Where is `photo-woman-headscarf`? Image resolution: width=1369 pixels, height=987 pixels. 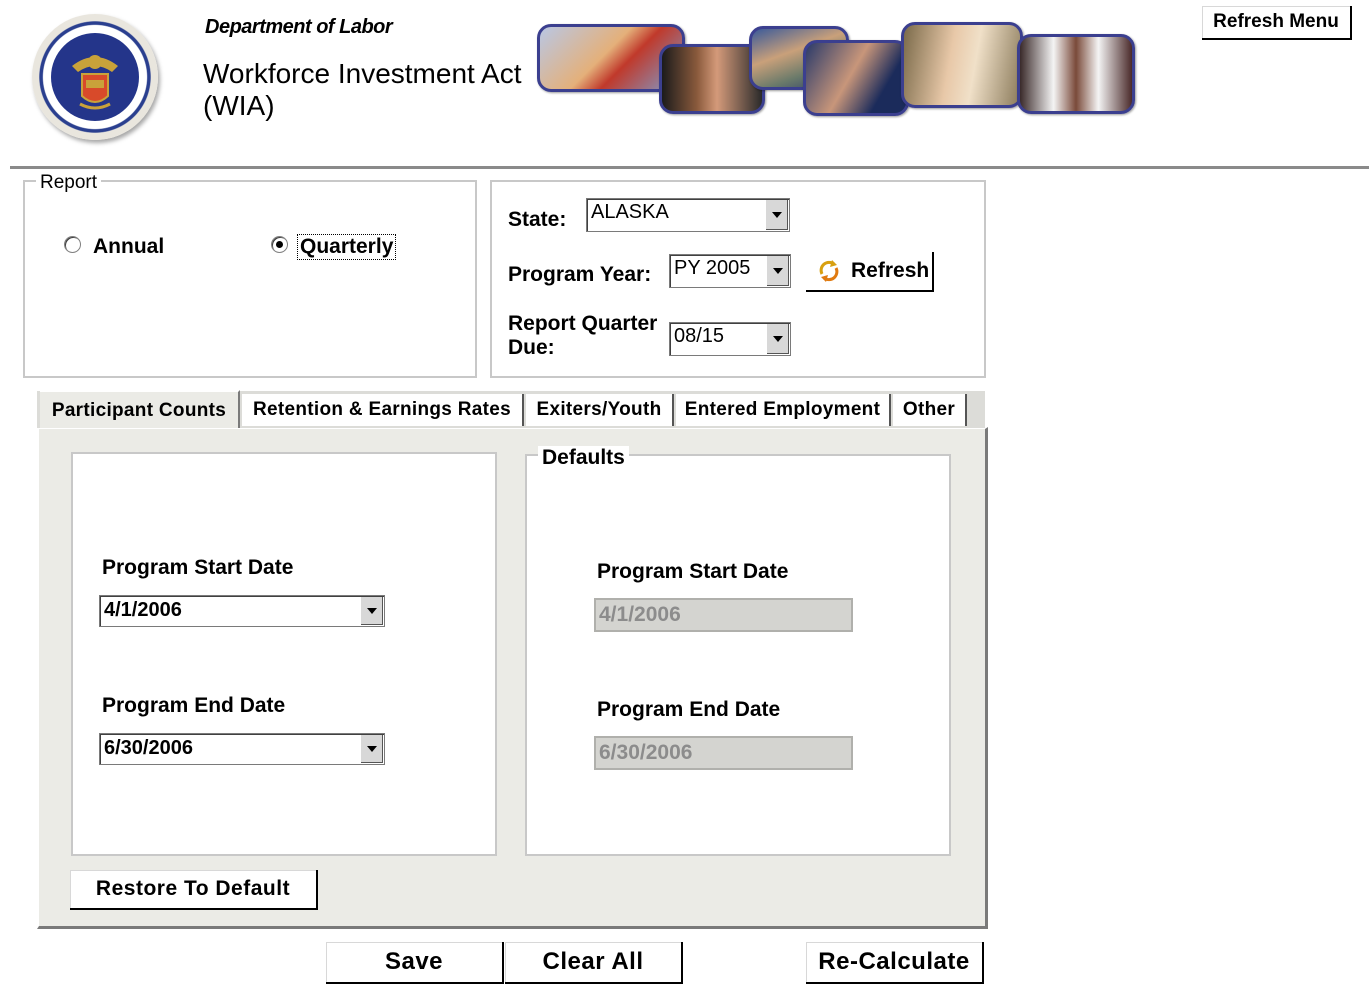
photo-woman-headscarf is located at coordinates (856, 78).